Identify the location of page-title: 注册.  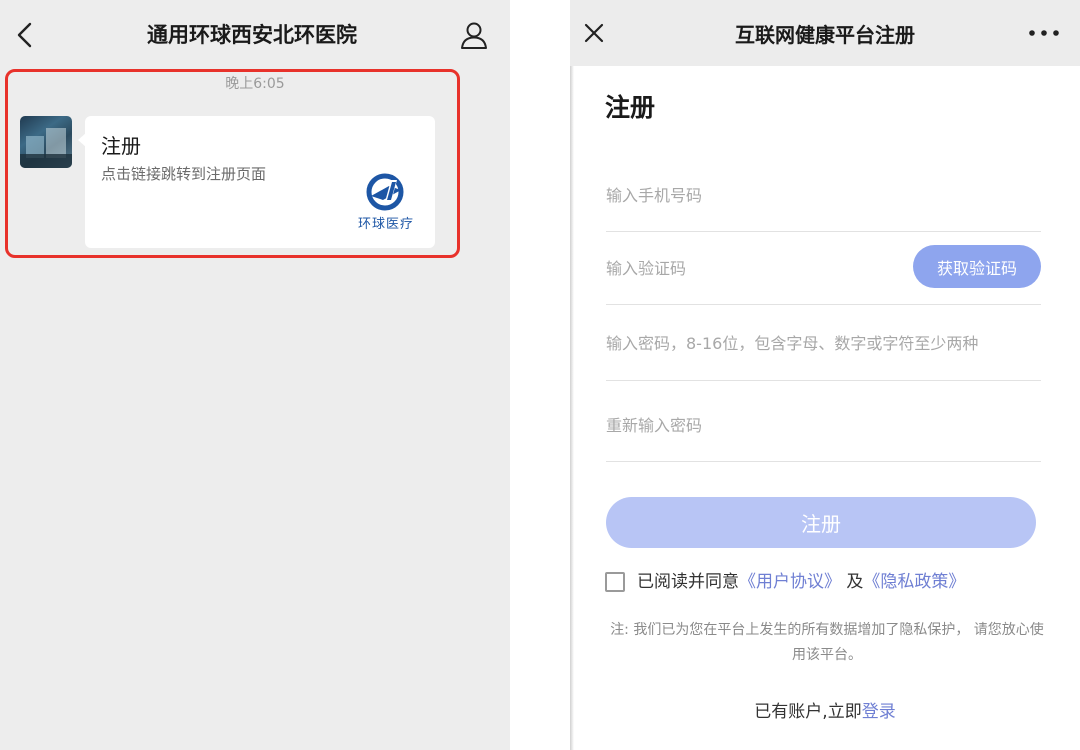
(630, 107).